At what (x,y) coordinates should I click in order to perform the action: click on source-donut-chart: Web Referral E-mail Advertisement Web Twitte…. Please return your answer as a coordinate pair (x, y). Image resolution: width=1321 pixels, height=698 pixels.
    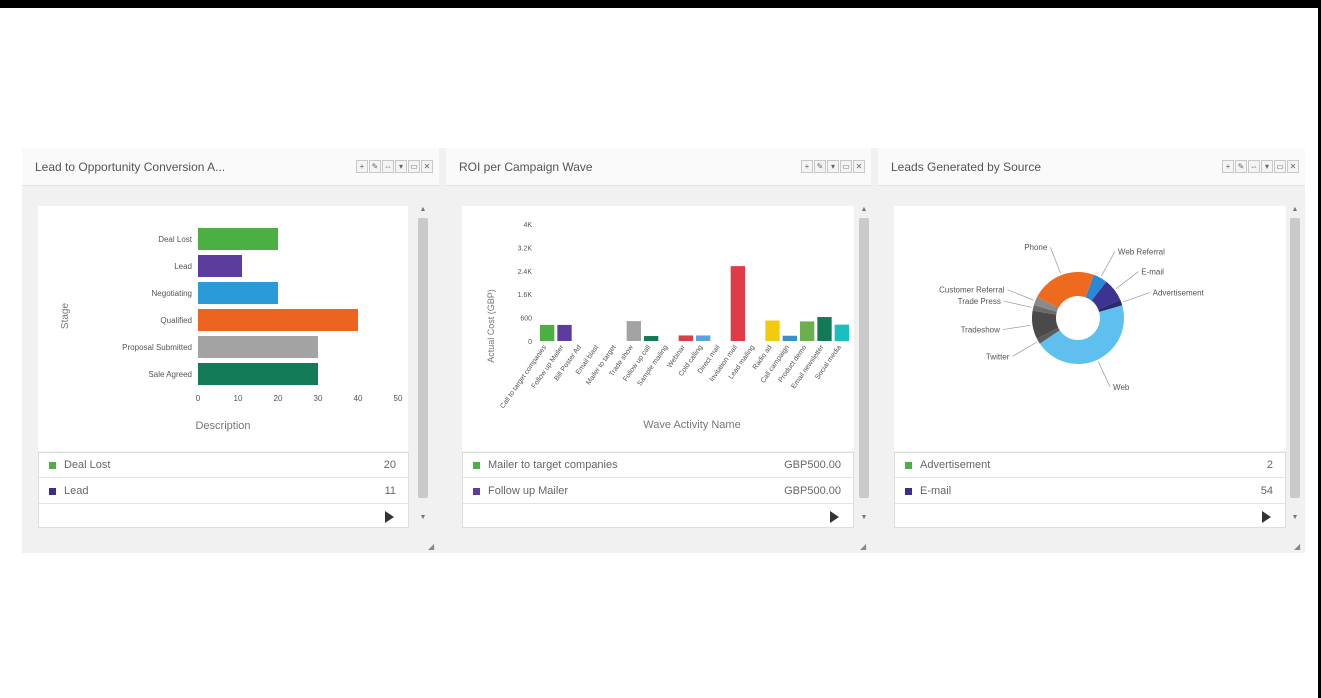
    Looking at the image, I should click on (1072, 317).